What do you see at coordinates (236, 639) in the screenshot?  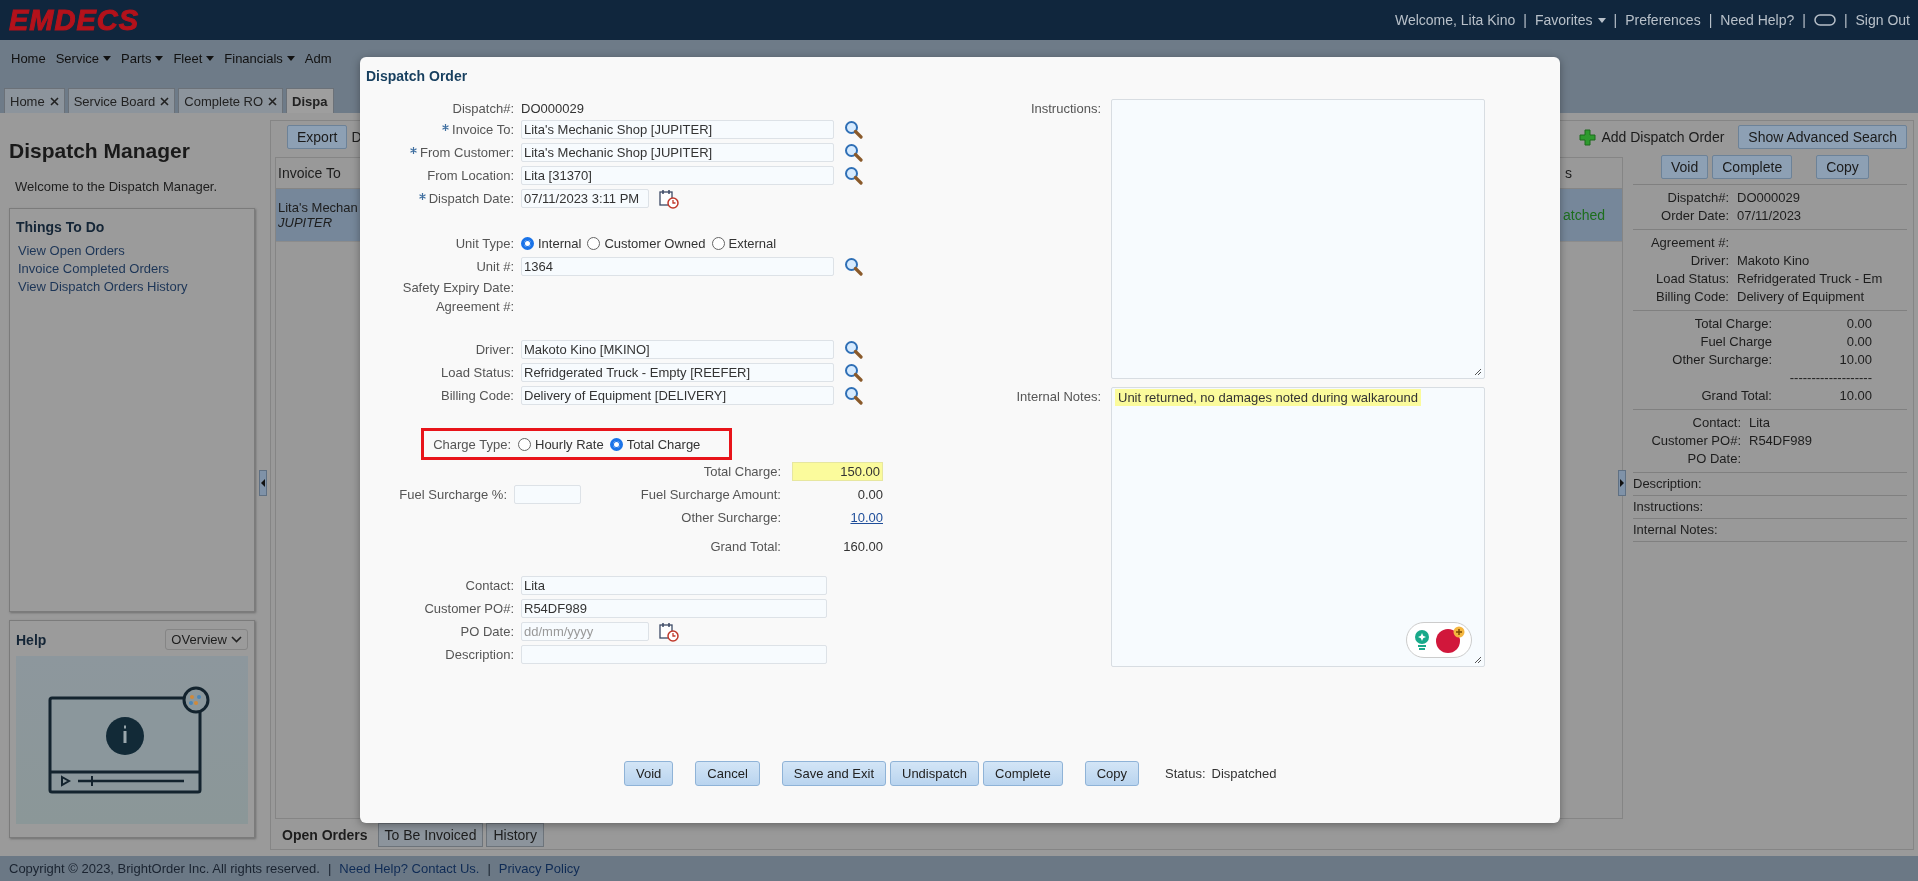 I see `chevron-icon` at bounding box center [236, 639].